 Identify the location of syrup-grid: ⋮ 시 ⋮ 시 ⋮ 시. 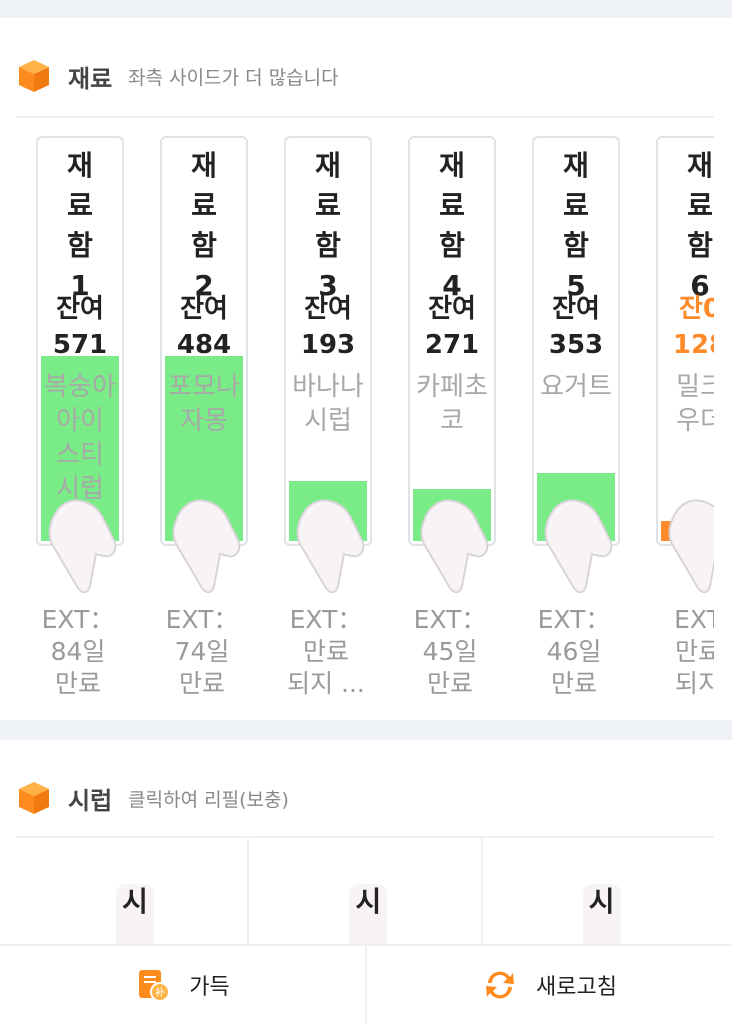
(365, 893).